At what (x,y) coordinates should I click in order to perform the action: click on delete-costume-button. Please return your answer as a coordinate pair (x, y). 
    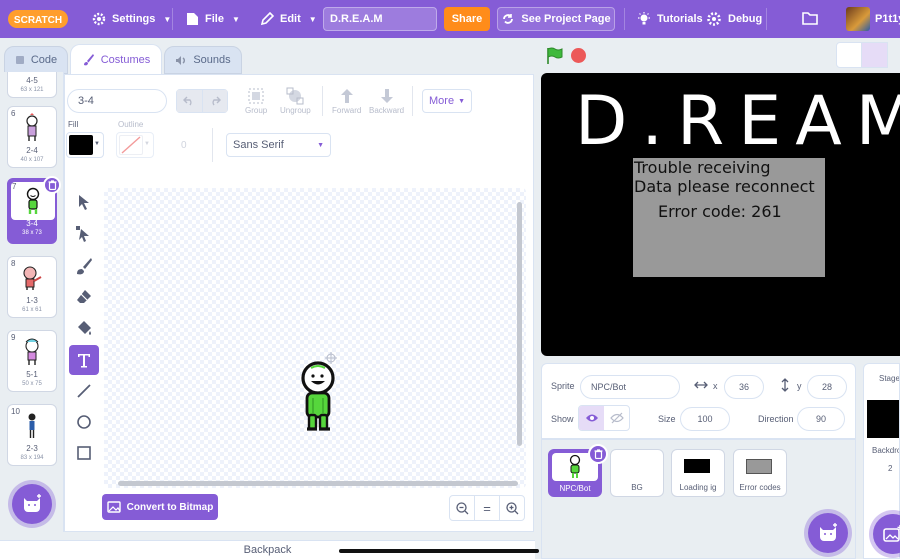
    Looking at the image, I should click on (52, 185).